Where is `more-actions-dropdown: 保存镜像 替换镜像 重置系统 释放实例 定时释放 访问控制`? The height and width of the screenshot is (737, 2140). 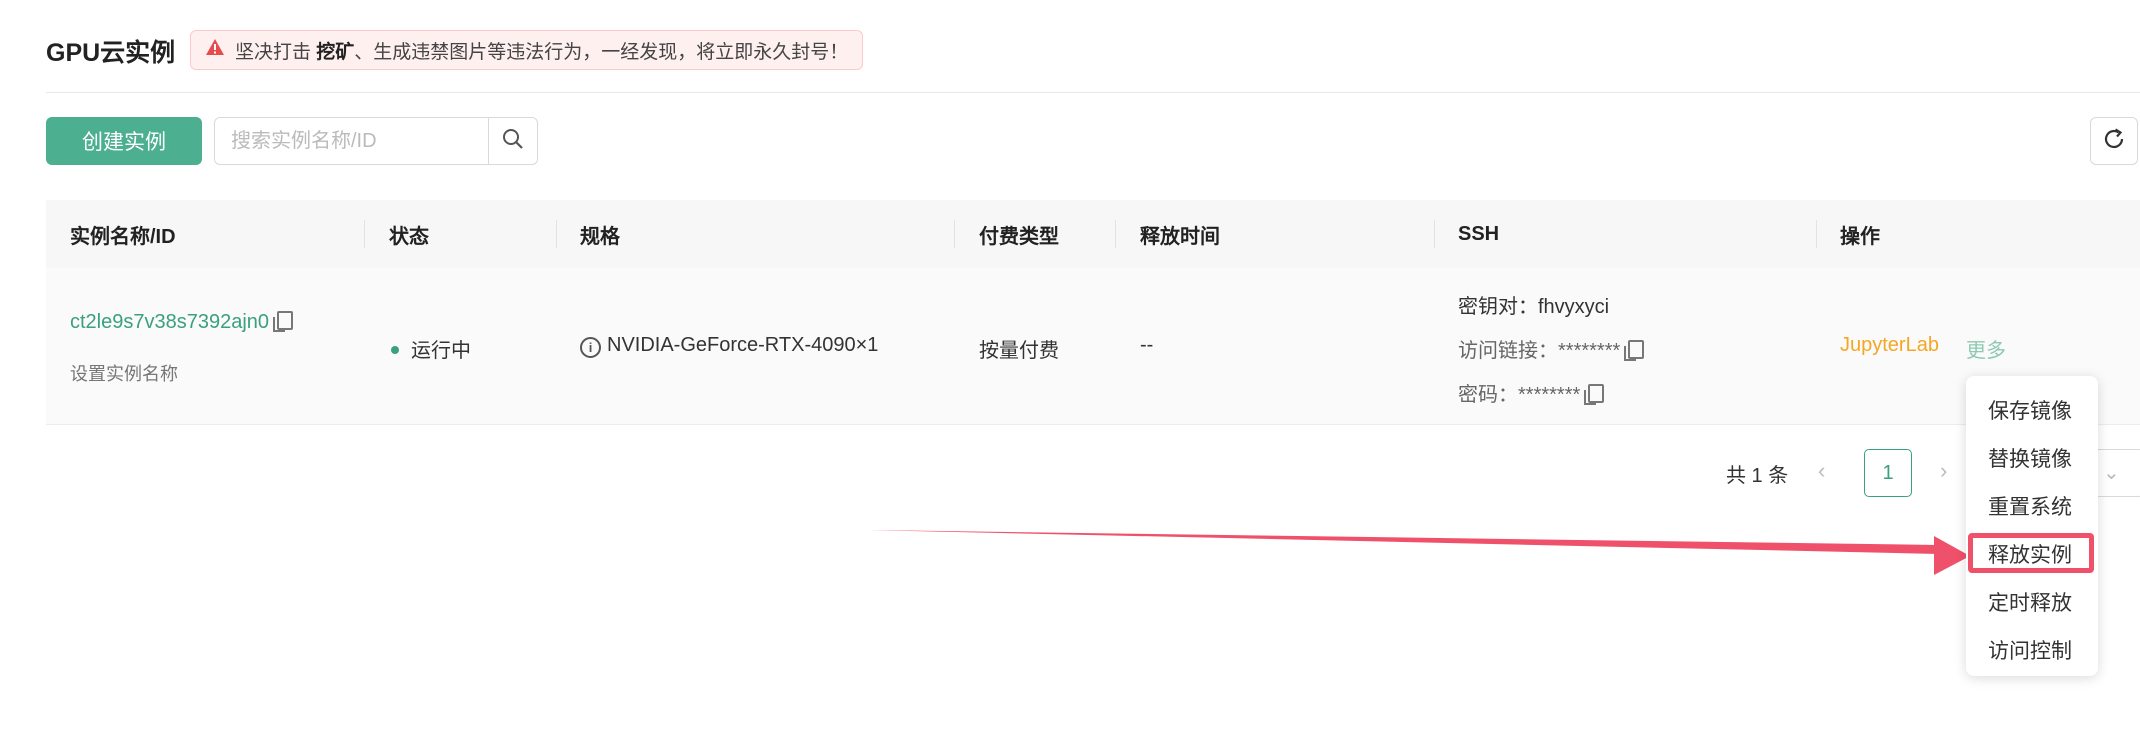 more-actions-dropdown: 保存镜像 替换镜像 重置系统 释放实例 定时释放 访问控制 is located at coordinates (2032, 526).